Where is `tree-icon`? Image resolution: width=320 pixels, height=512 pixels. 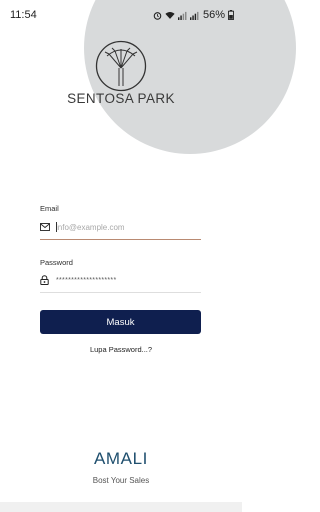
tree-icon is located at coordinates (121, 66).